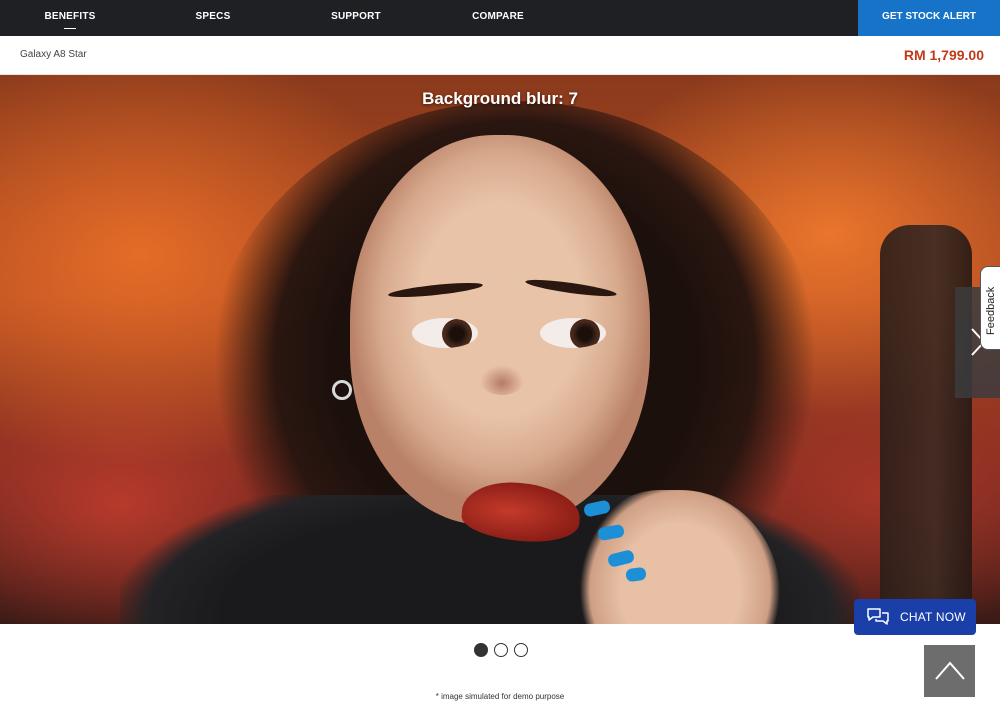 Image resolution: width=1000 pixels, height=716 pixels. I want to click on product-name: Galaxy A8 Star, so click(53, 54).